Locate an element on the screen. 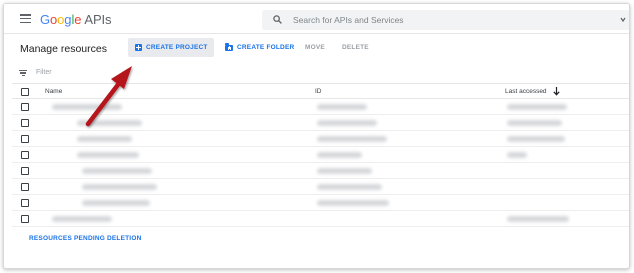 This screenshot has height=273, width=634. search-box: Search for APIs and Services is located at coordinates (445, 20).